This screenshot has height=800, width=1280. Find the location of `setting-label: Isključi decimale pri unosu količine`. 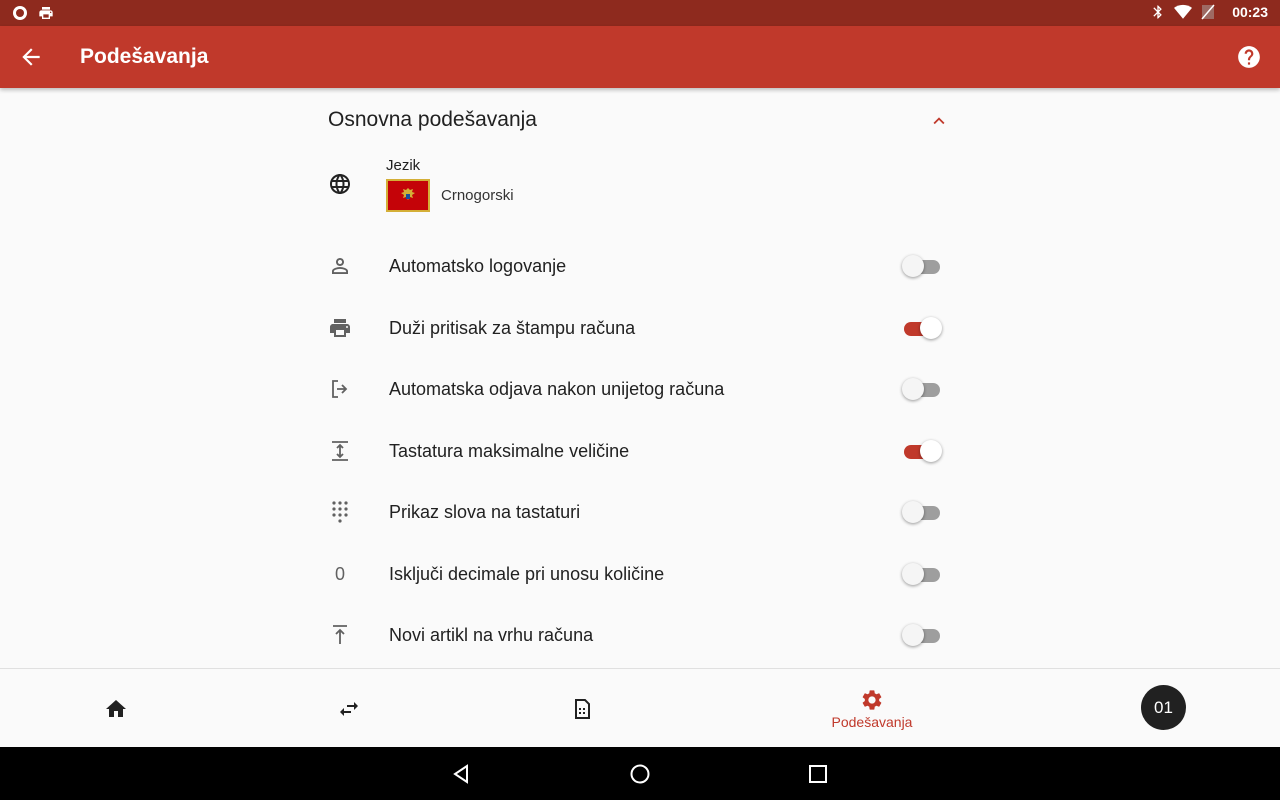

setting-label: Isključi decimale pri unosu količine is located at coordinates (527, 574).